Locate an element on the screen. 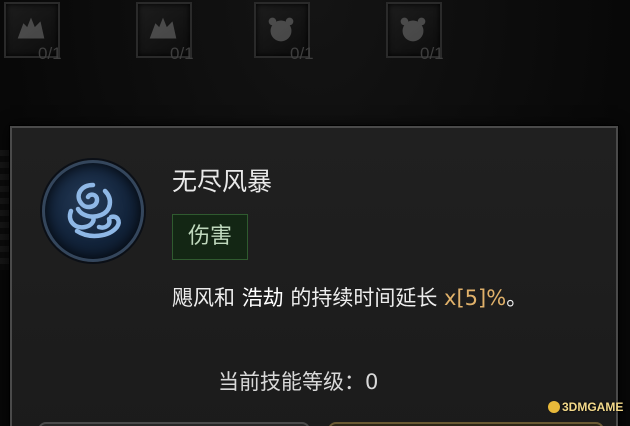 The width and height of the screenshot is (630, 426). skill-title: 无尽风暴 is located at coordinates (222, 181).